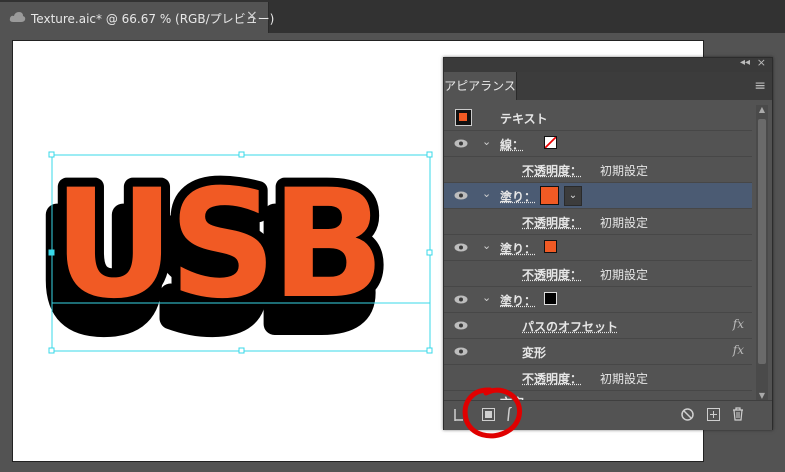 This screenshot has height=472, width=785. What do you see at coordinates (762, 110) in the screenshot?
I see `scroll-up-icon: ▲` at bounding box center [762, 110].